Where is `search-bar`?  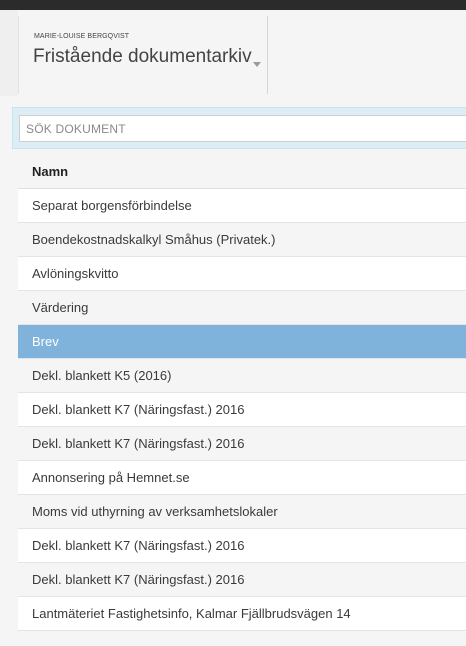
search-bar is located at coordinates (239, 128).